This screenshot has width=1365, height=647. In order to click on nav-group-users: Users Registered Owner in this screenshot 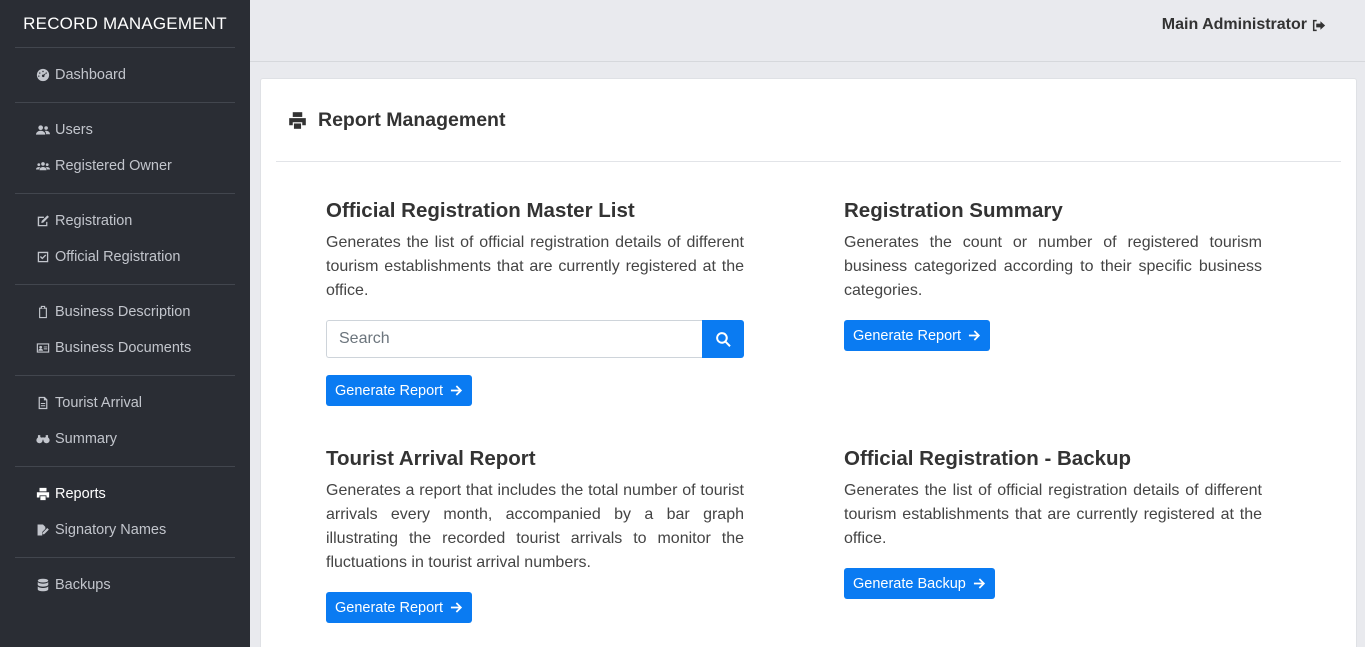, I will do `click(125, 148)`.